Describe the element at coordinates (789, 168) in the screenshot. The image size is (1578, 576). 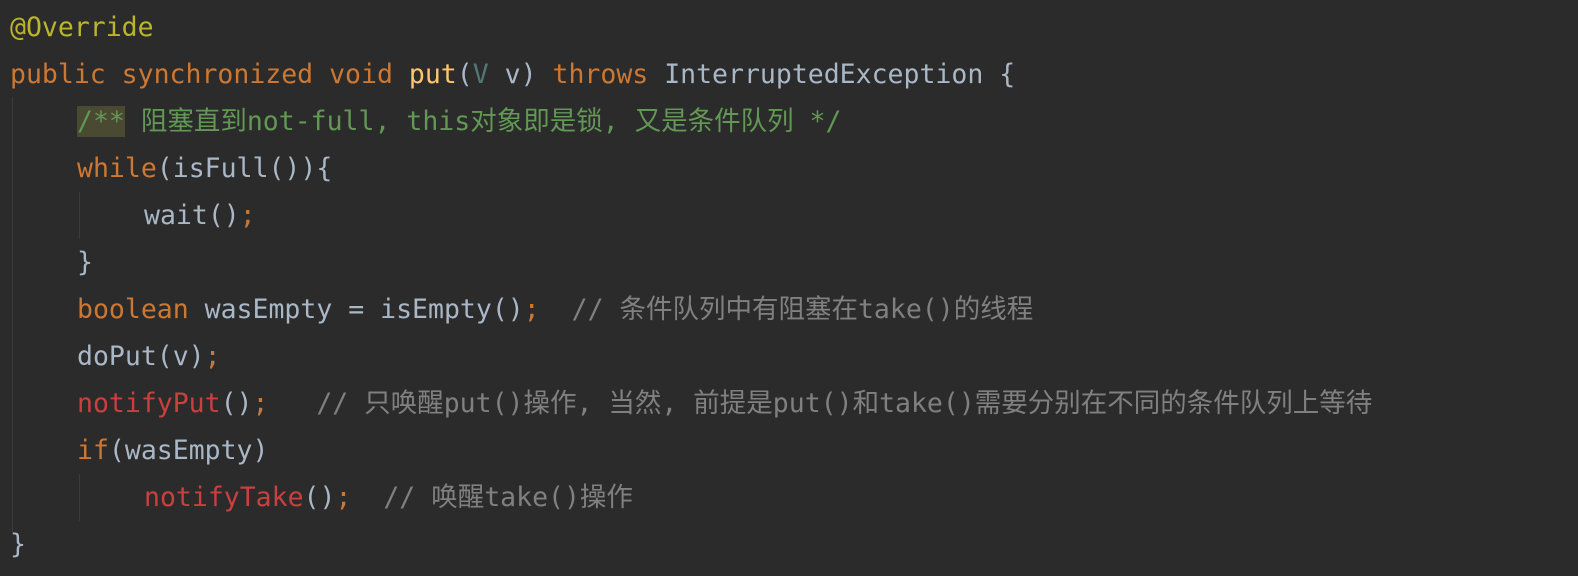
I see `code-line: while(isFull()){` at that location.